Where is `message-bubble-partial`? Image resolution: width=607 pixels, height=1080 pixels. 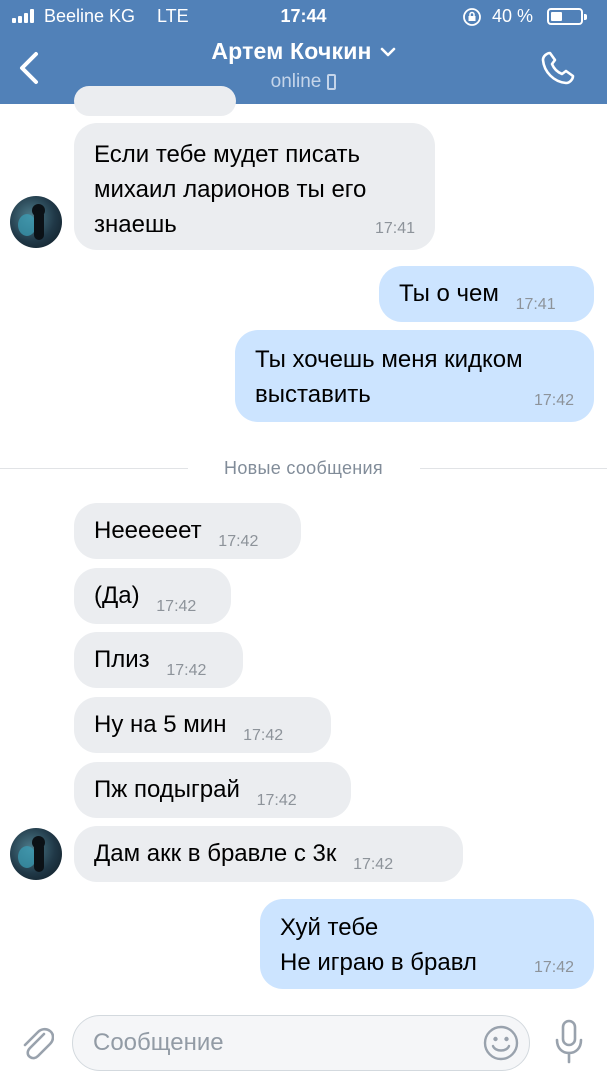 message-bubble-partial is located at coordinates (155, 101).